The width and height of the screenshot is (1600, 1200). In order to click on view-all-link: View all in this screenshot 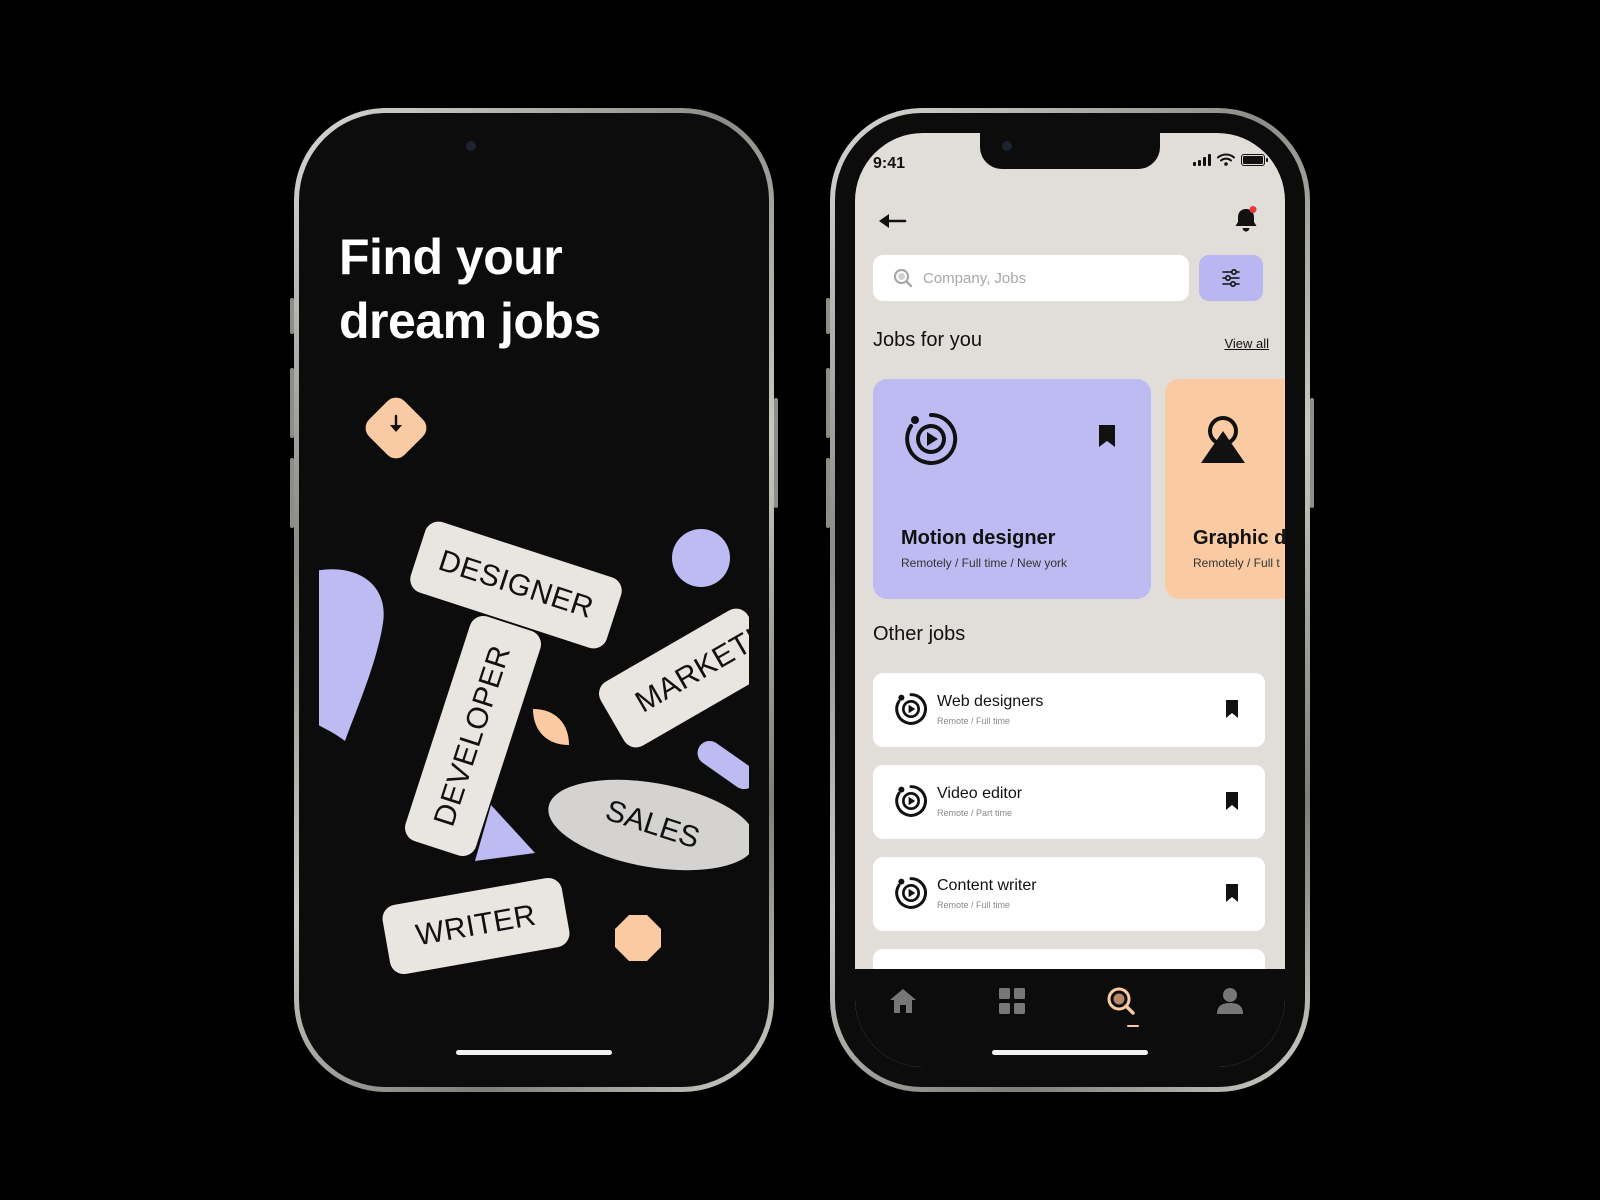, I will do `click(1246, 343)`.